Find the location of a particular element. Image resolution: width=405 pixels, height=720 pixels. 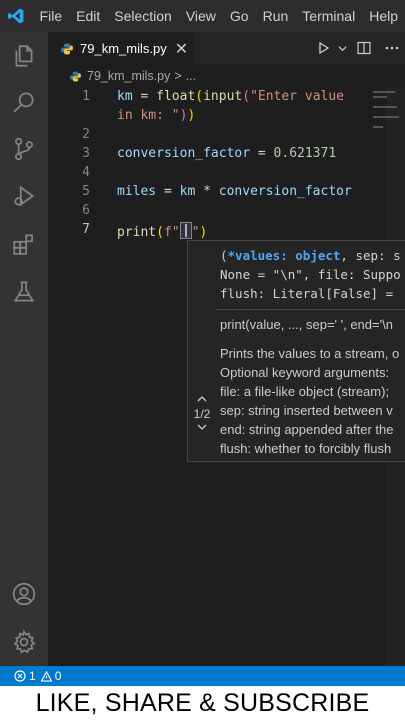

error-count: 1 is located at coordinates (32, 676).